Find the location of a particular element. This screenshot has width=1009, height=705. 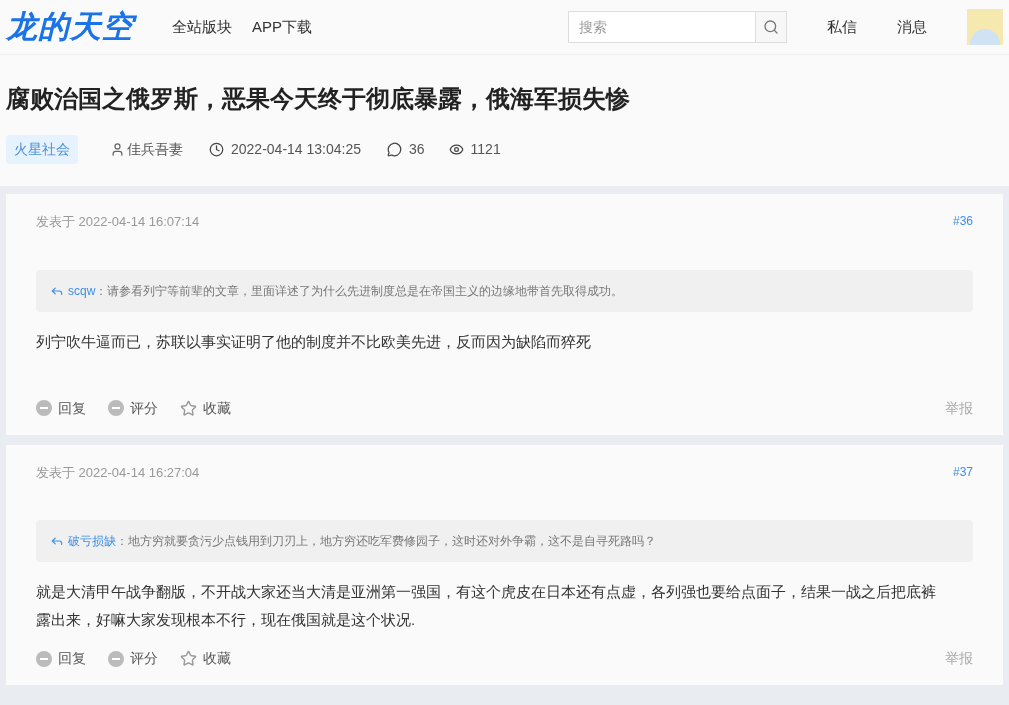

view-count: 1121 is located at coordinates (485, 149).